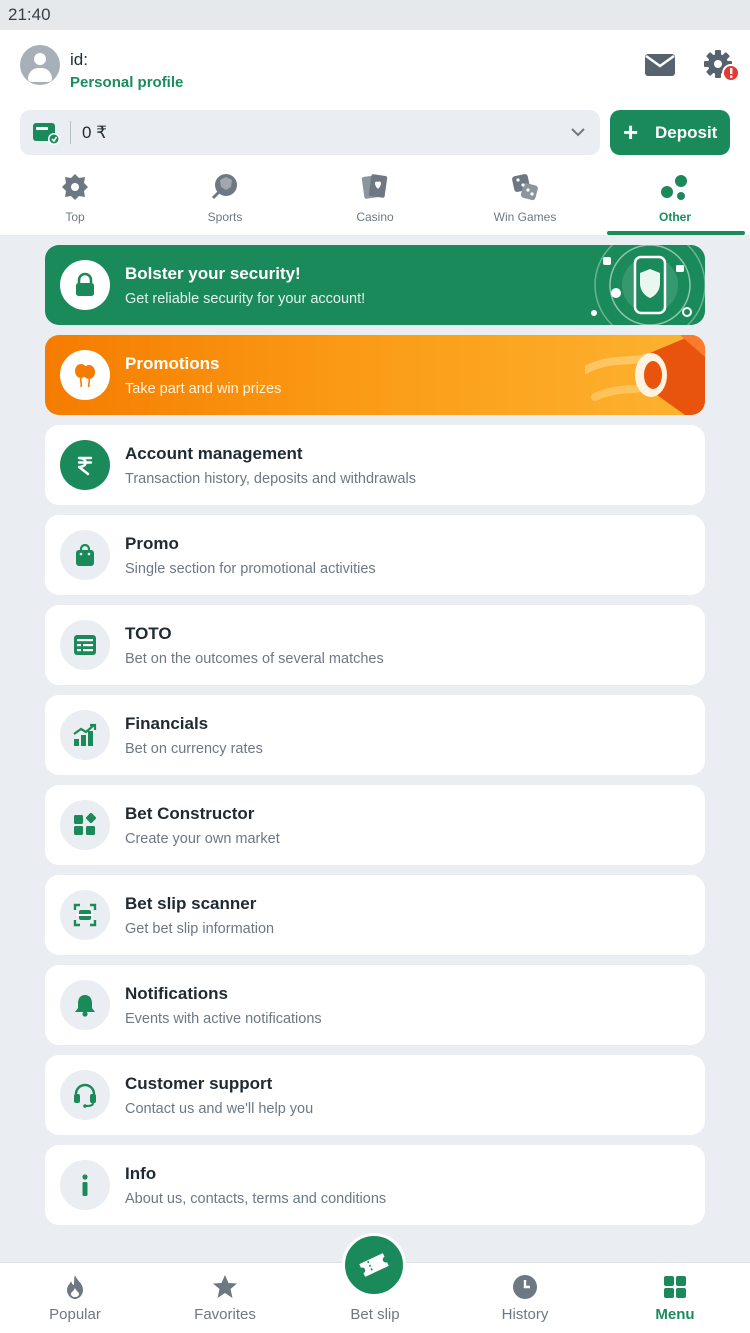 Image resolution: width=750 pixels, height=1333 pixels. Describe the element at coordinates (200, 929) in the screenshot. I see `card-subtitle: Get bet slip information` at that location.